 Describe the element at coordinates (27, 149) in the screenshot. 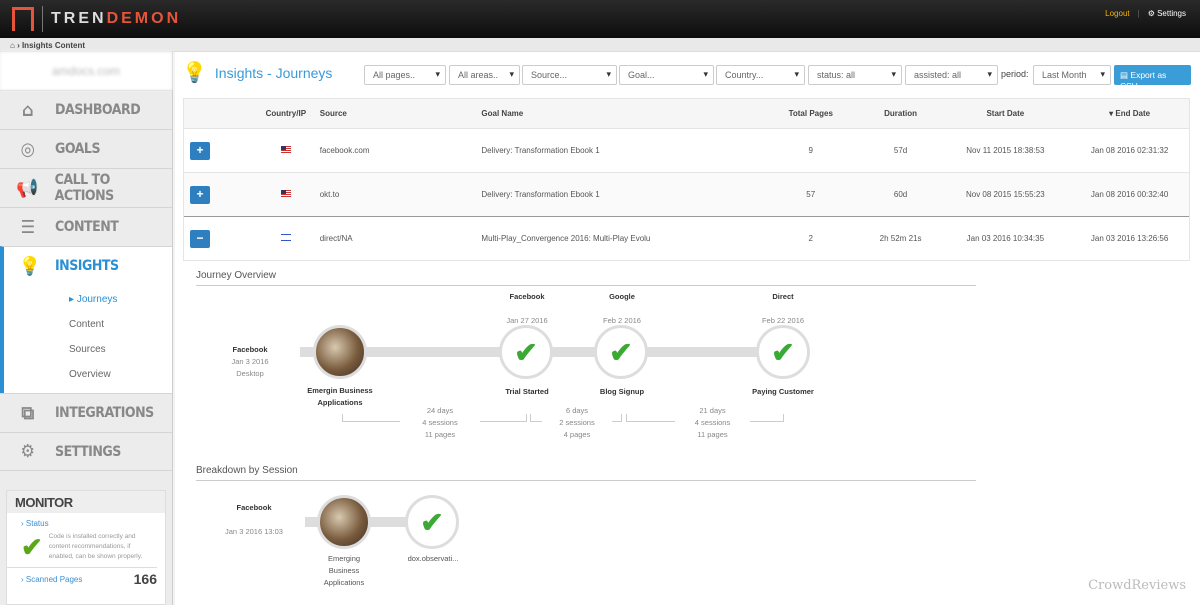

I see `target-icon: ◎` at that location.